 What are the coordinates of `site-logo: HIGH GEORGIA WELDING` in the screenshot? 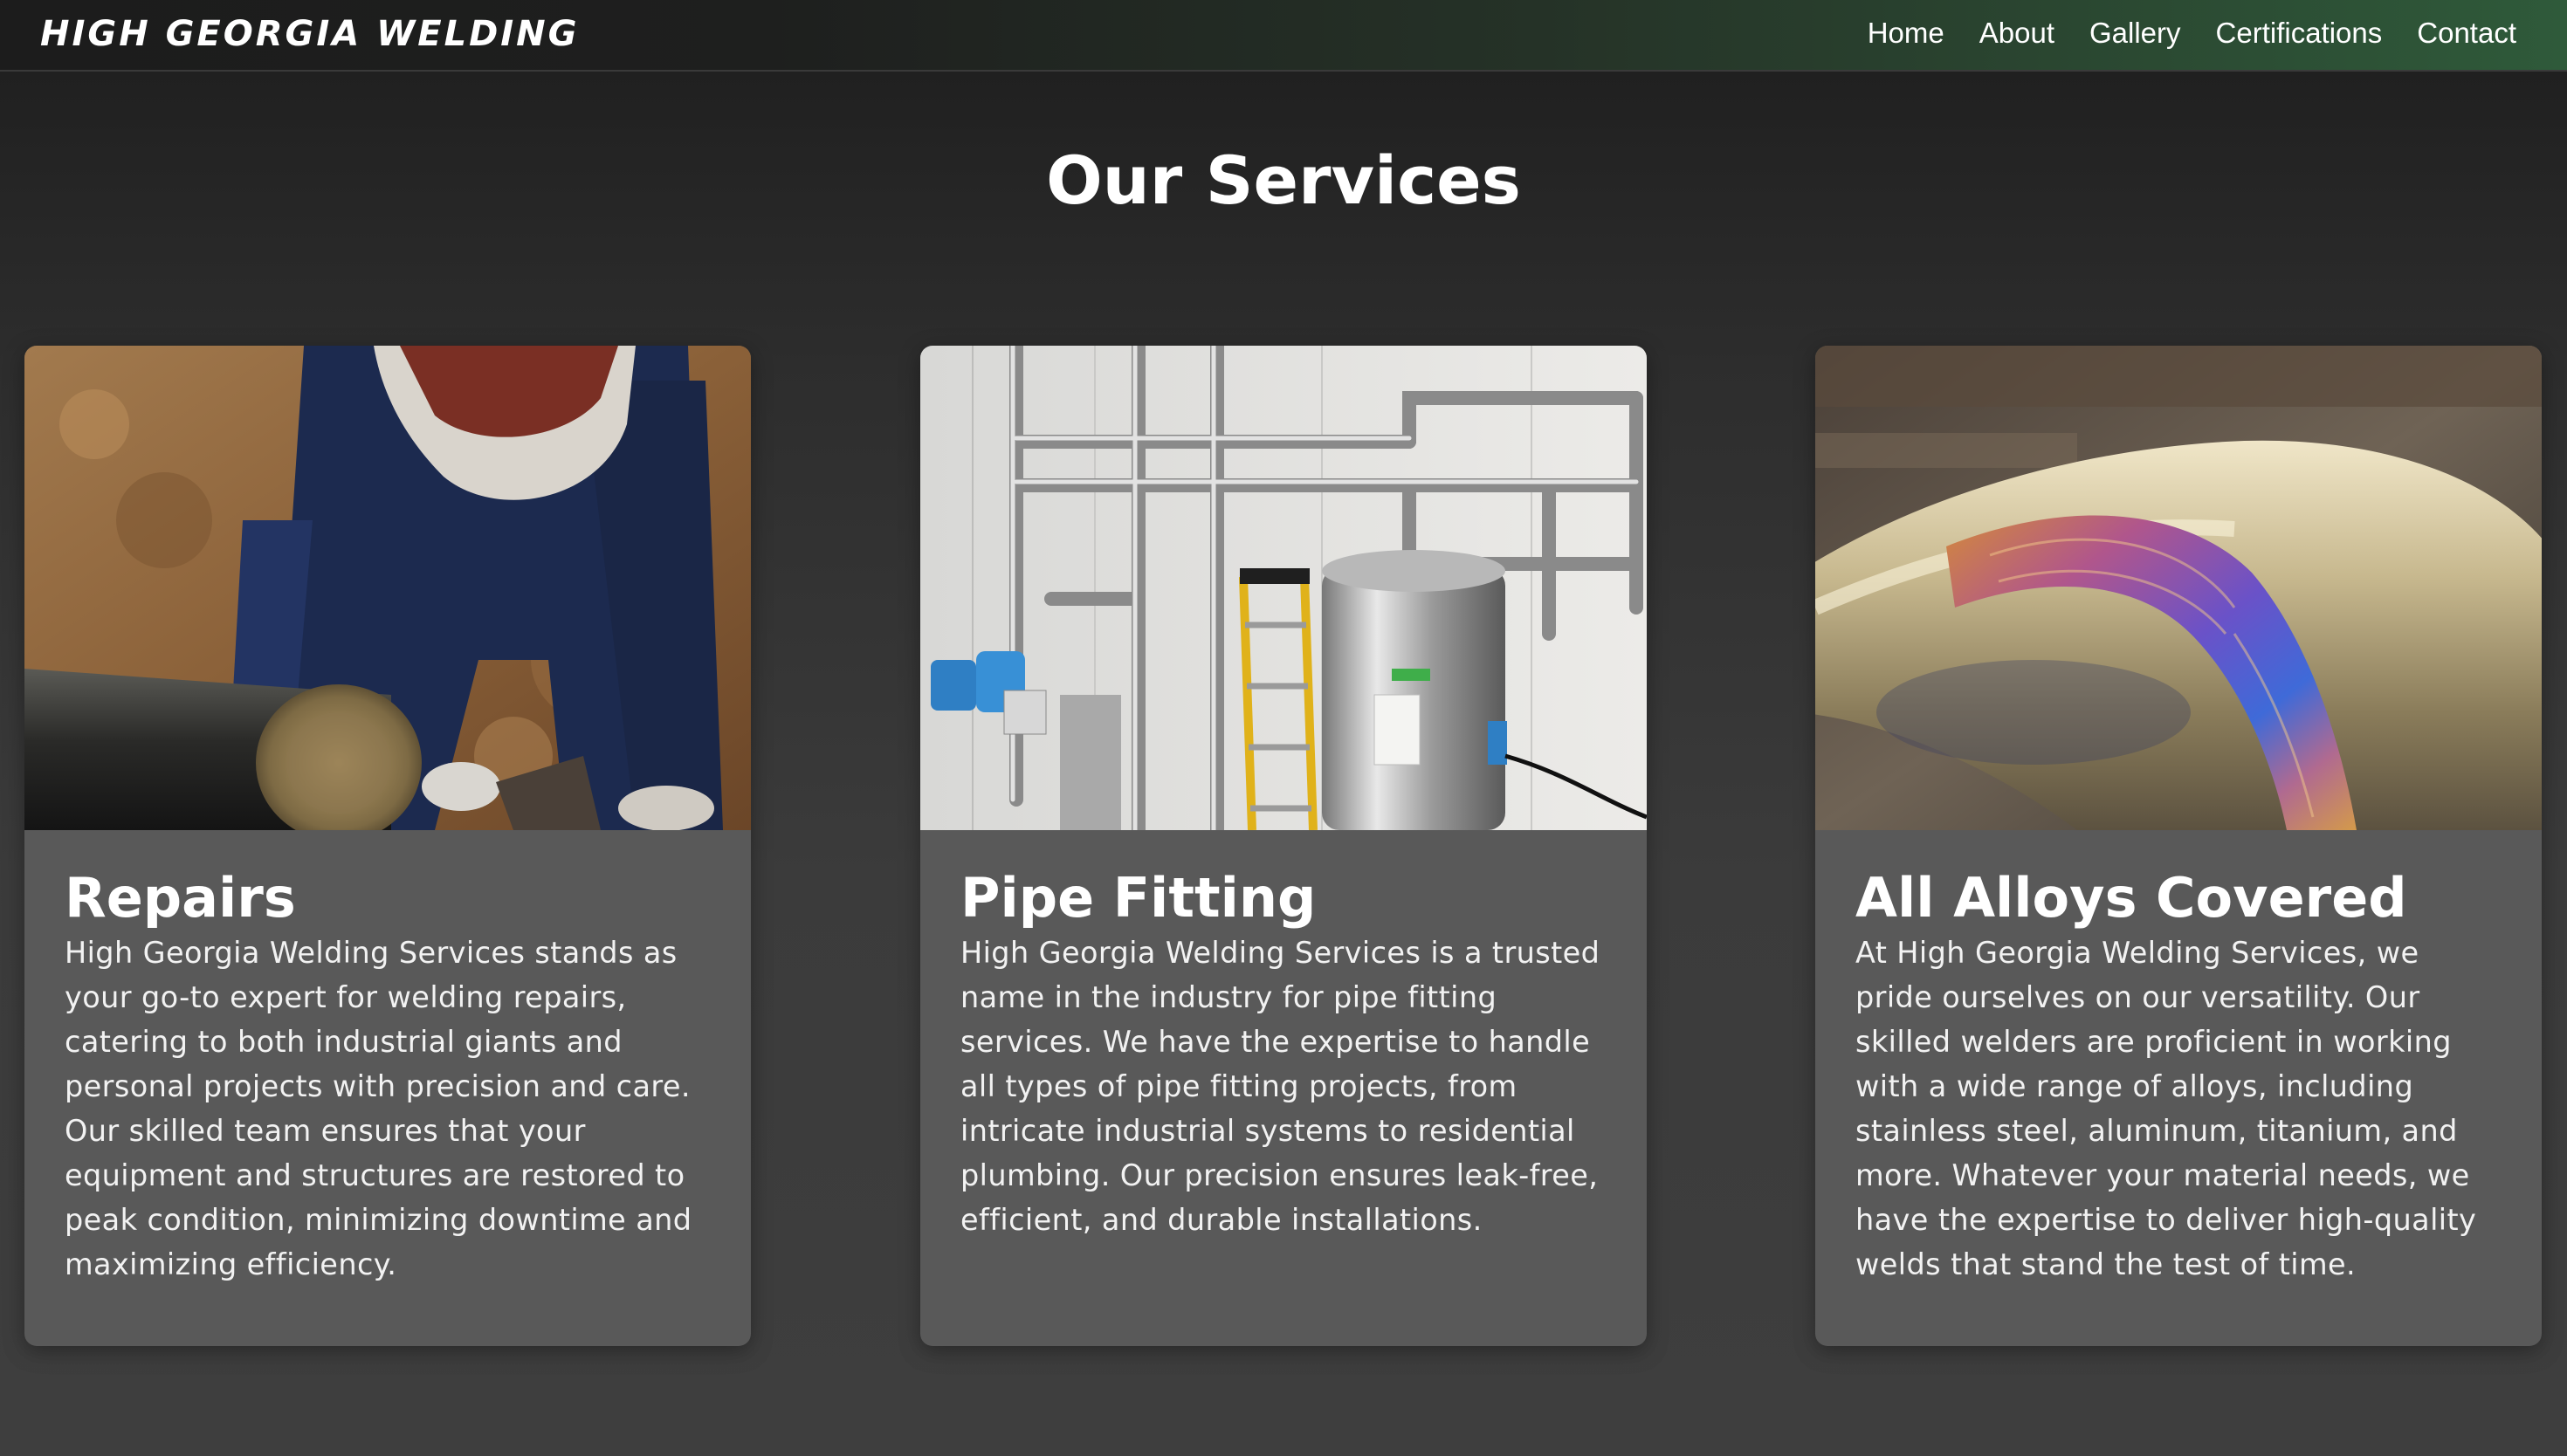 It's located at (309, 34).